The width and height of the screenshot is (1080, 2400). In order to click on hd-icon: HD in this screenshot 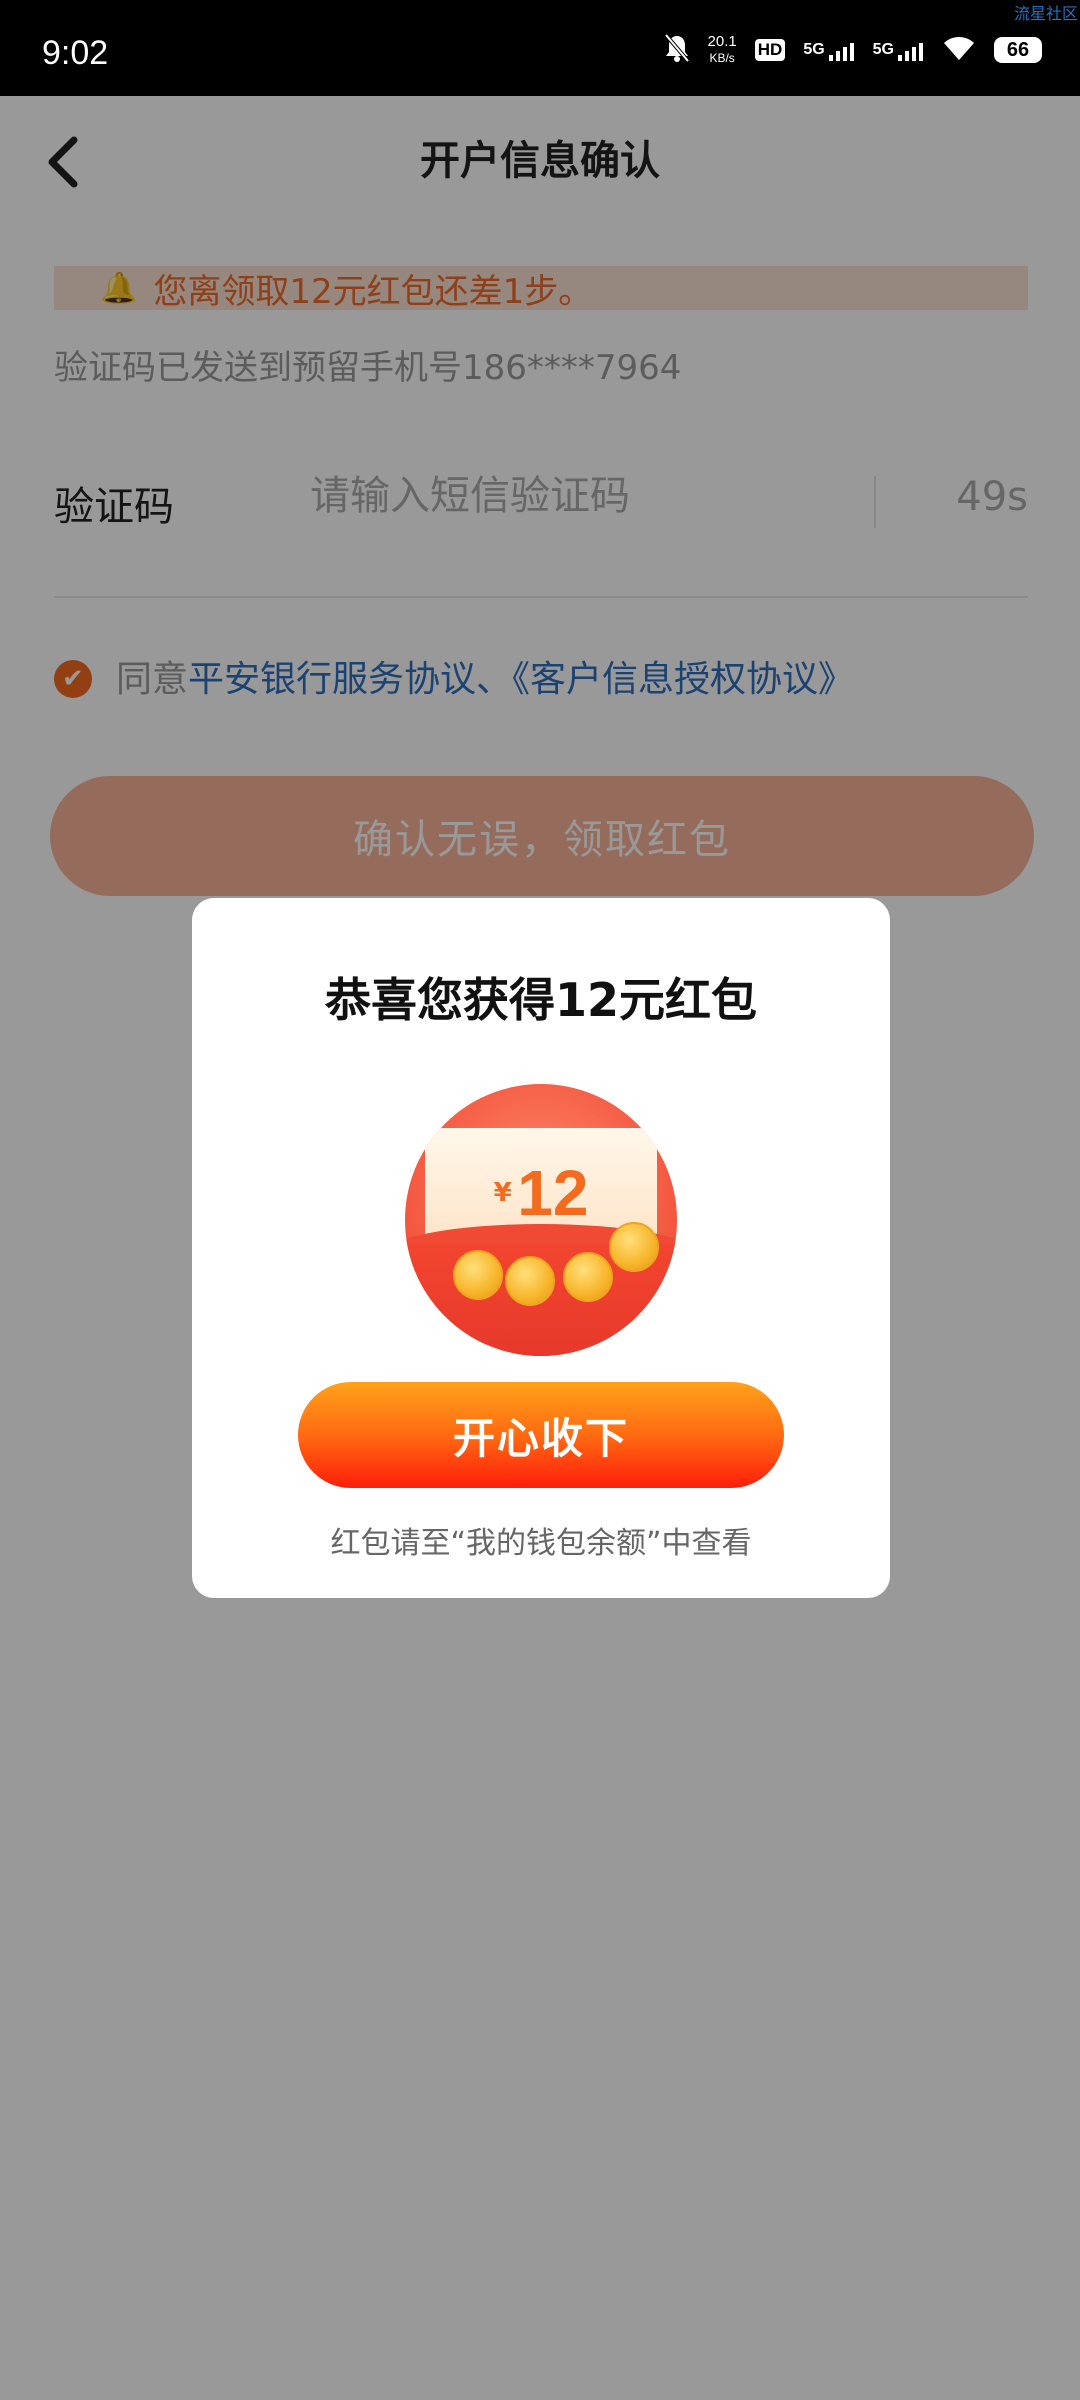, I will do `click(770, 50)`.